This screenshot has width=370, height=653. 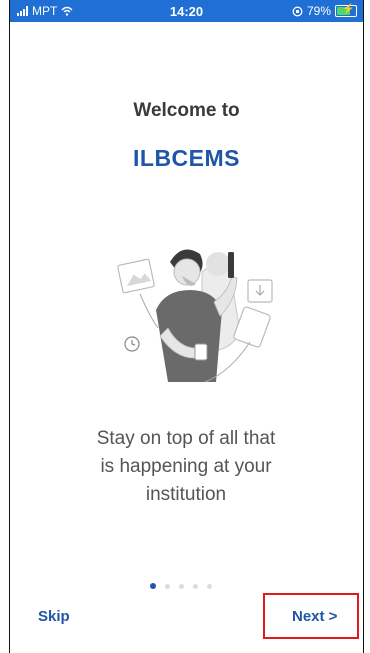 I want to click on battery-percent: 79%, so click(x=318, y=11).